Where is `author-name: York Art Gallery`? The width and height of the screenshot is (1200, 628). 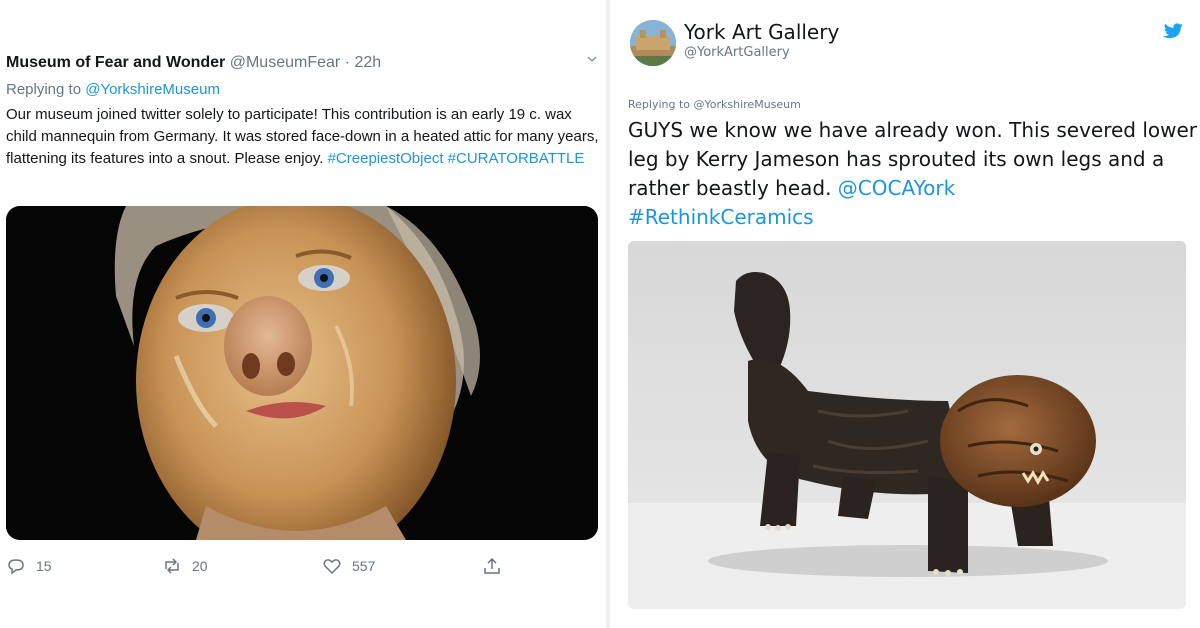
author-name: York Art Gallery is located at coordinates (761, 32).